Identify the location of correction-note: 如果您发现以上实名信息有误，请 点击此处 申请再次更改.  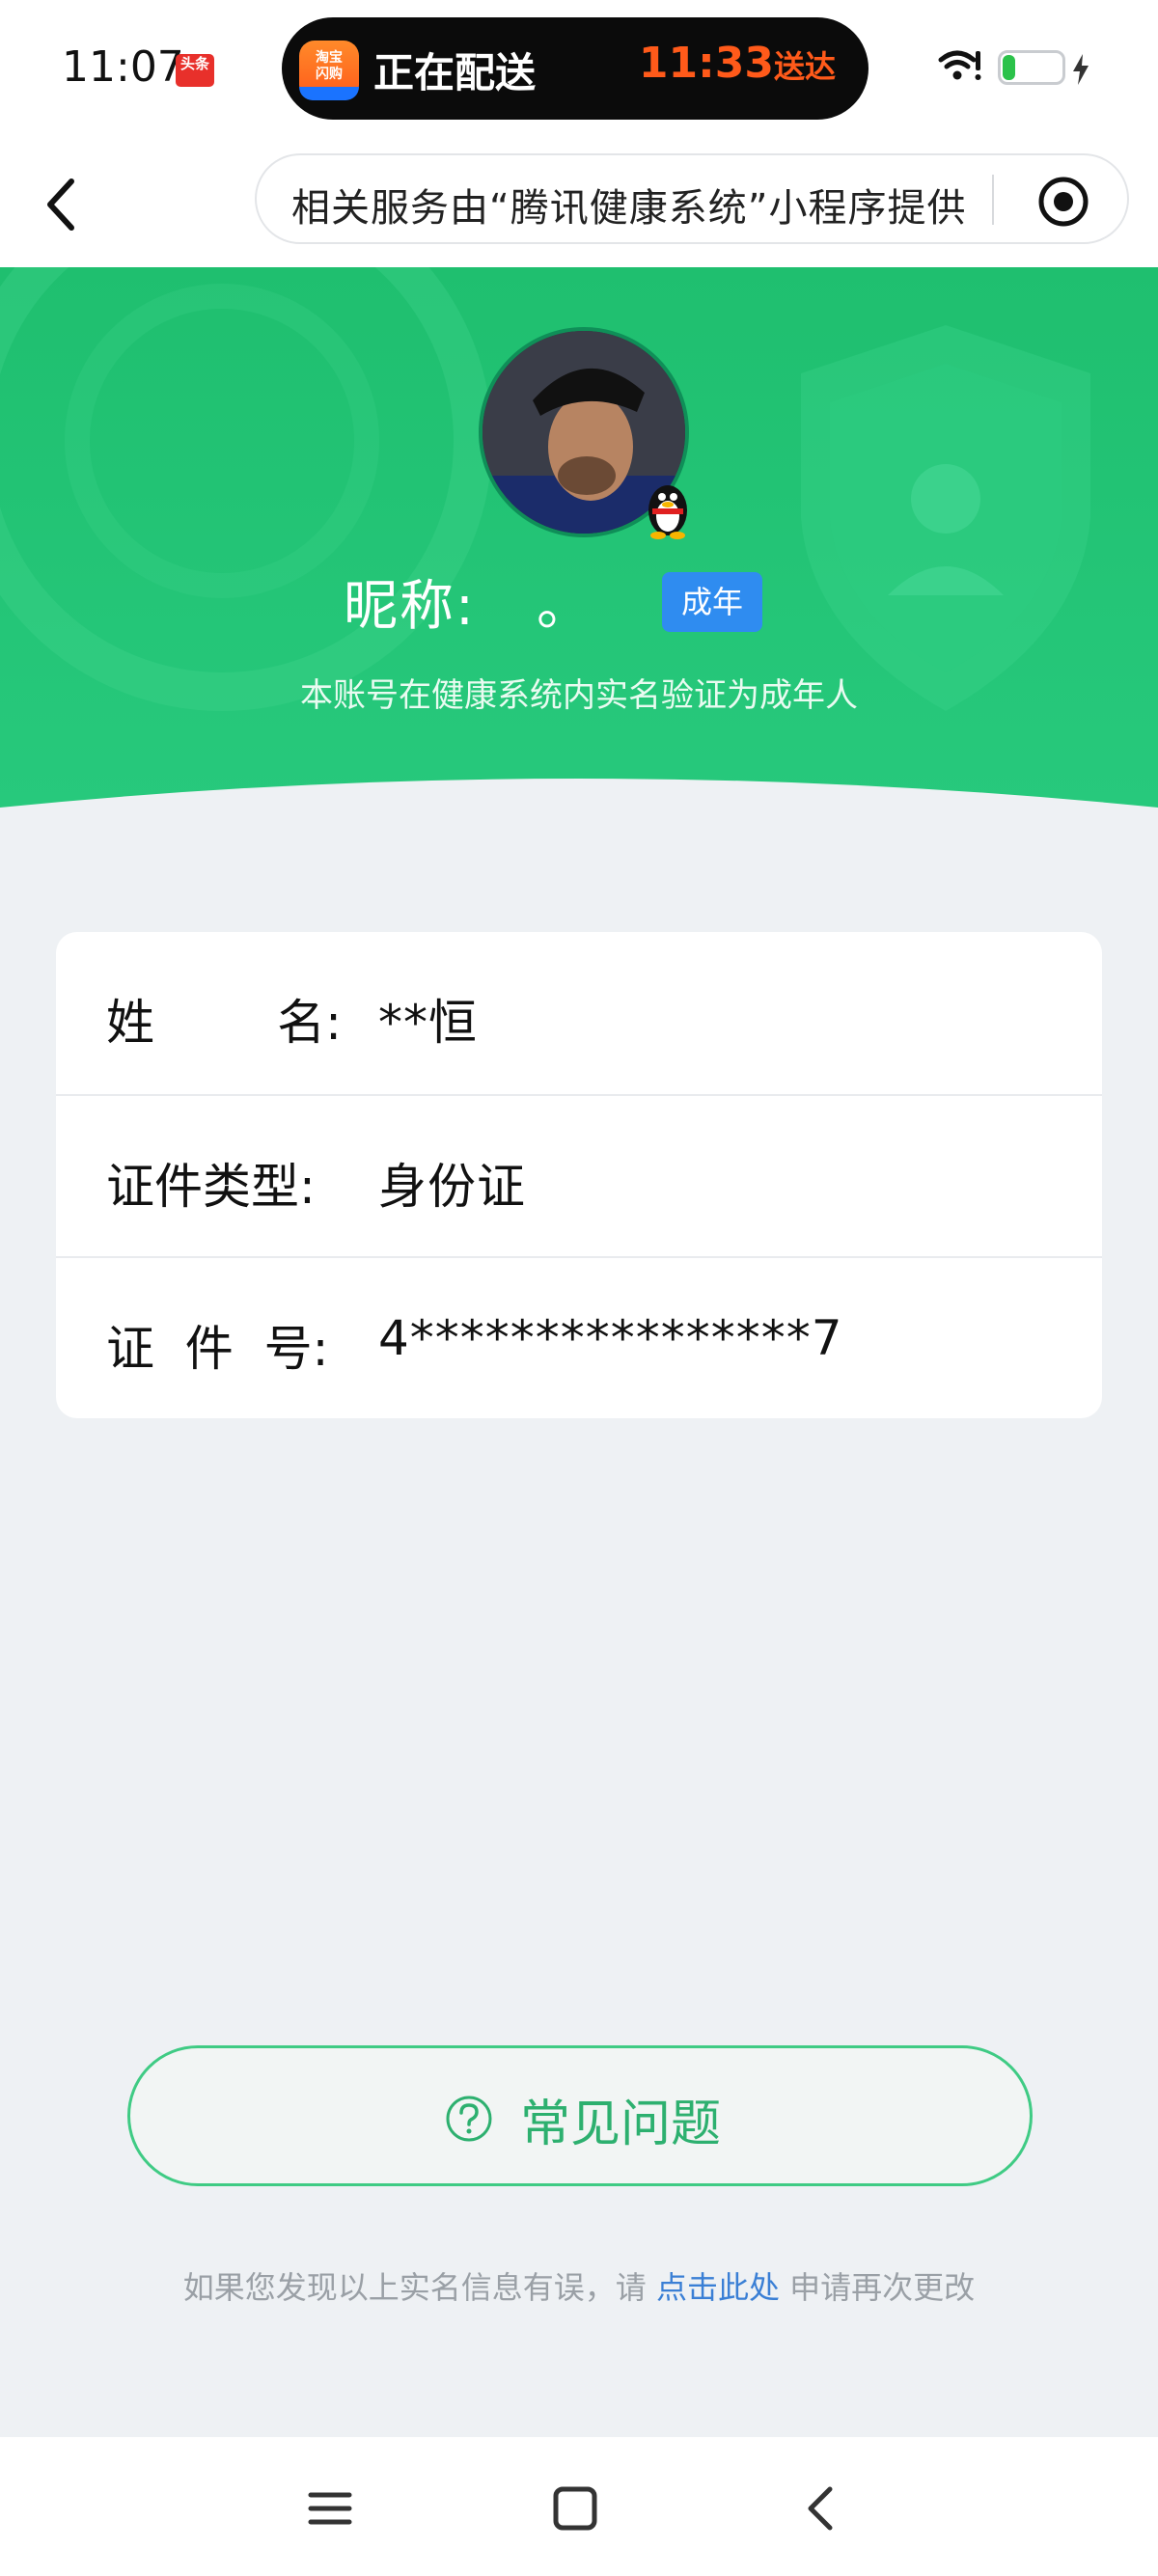
(579, 2286).